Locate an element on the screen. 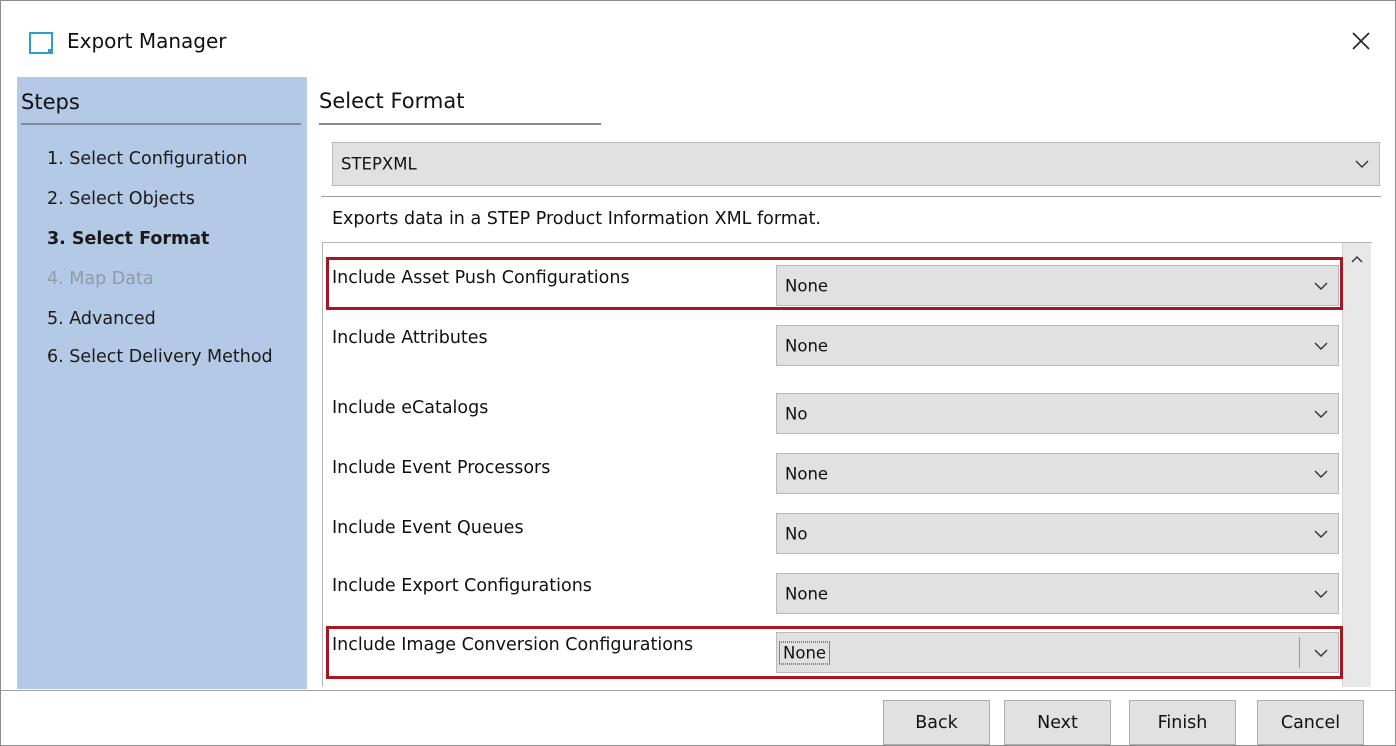 This screenshot has width=1396, height=746. step-map-data: 4. Map Data is located at coordinates (100, 279).